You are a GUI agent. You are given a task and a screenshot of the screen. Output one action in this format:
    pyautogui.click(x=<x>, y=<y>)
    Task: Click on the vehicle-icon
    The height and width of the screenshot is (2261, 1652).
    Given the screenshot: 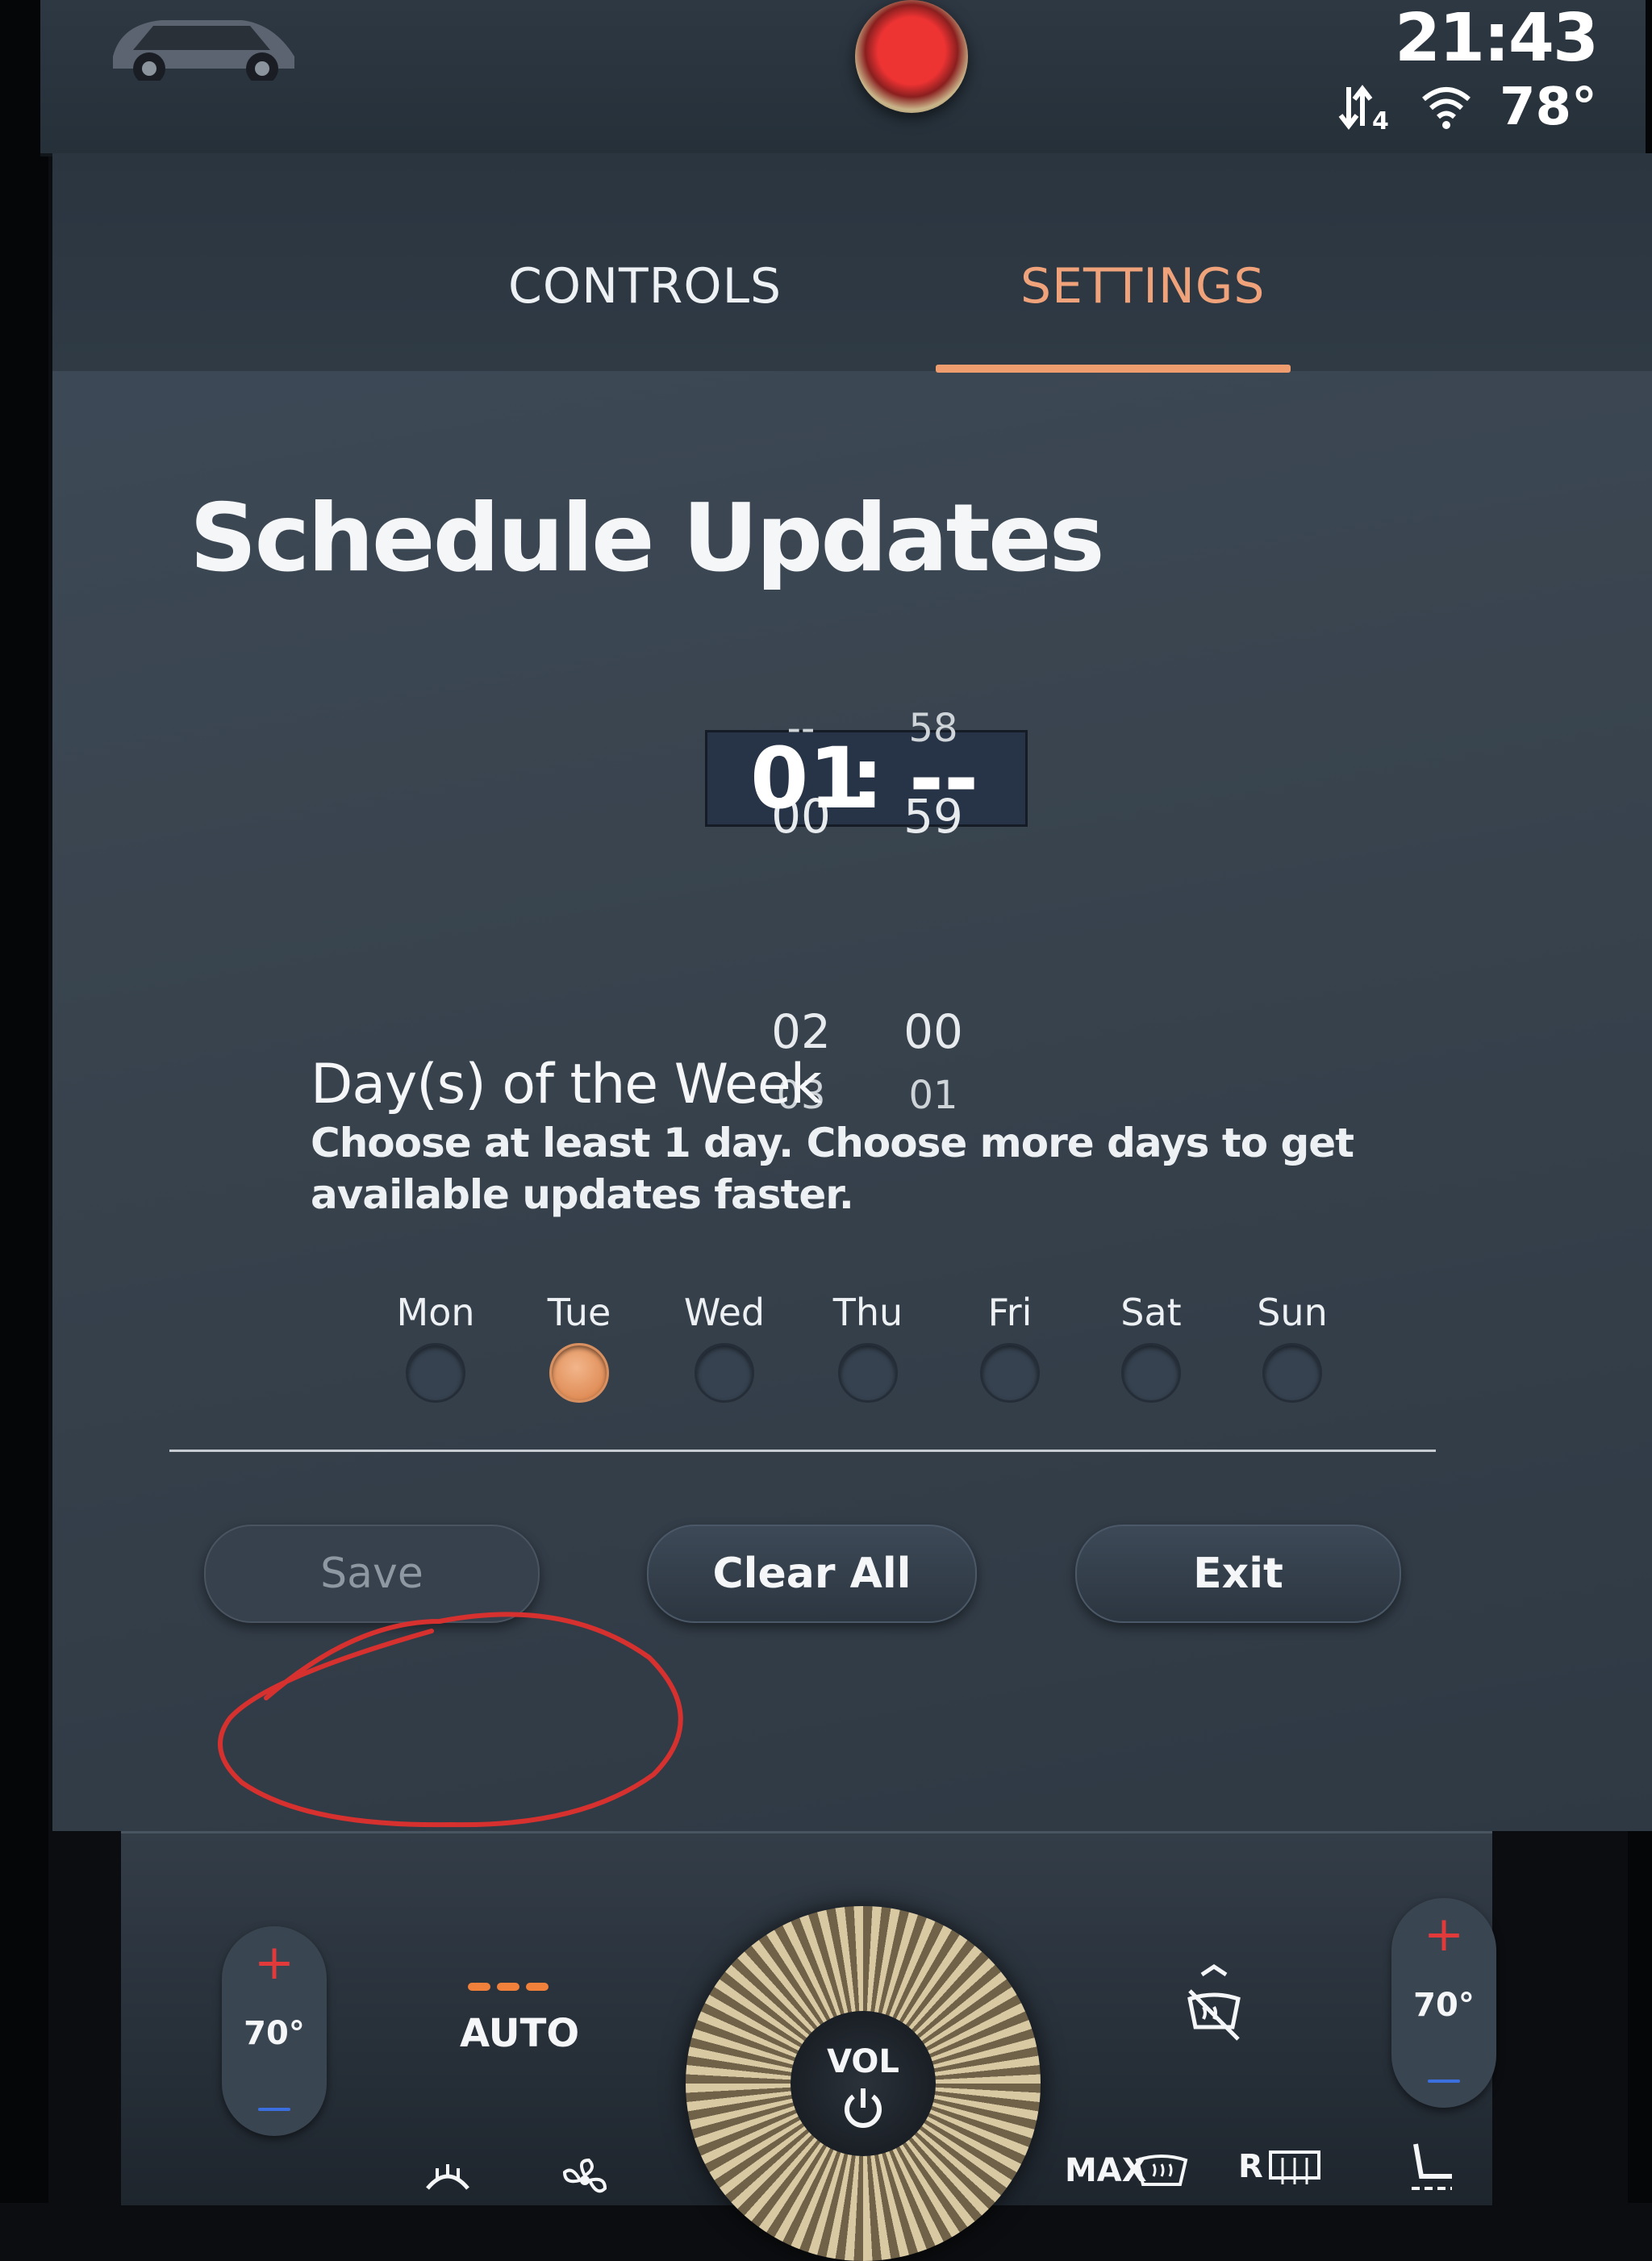 What is the action you would take?
    pyautogui.click(x=202, y=40)
    